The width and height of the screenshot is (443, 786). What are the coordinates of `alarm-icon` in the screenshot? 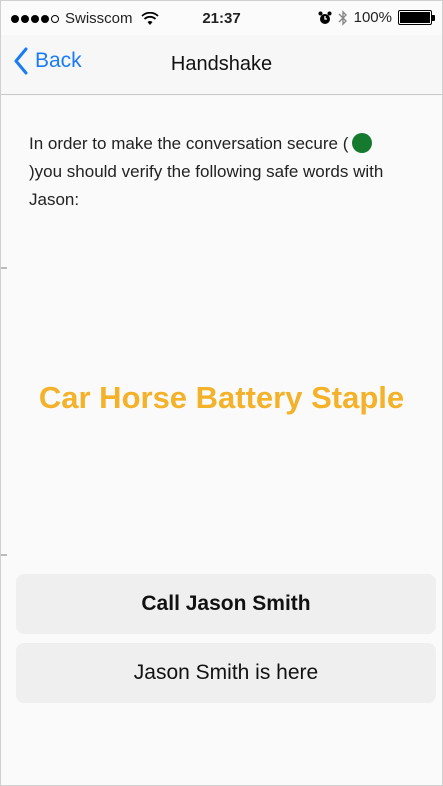 It's located at (325, 17).